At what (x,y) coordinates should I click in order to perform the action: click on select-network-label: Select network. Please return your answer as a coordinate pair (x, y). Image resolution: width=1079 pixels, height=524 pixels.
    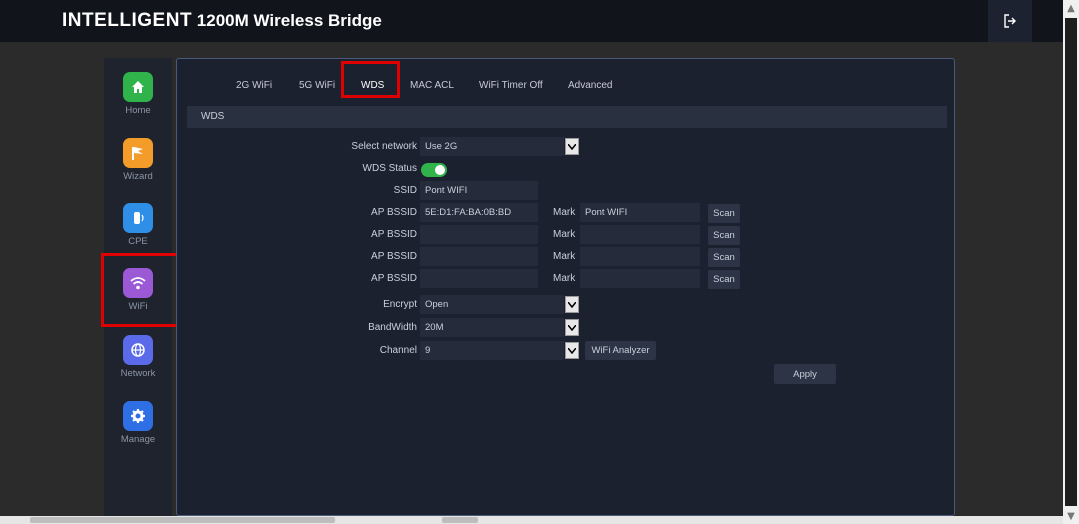
    Looking at the image, I should click on (384, 146).